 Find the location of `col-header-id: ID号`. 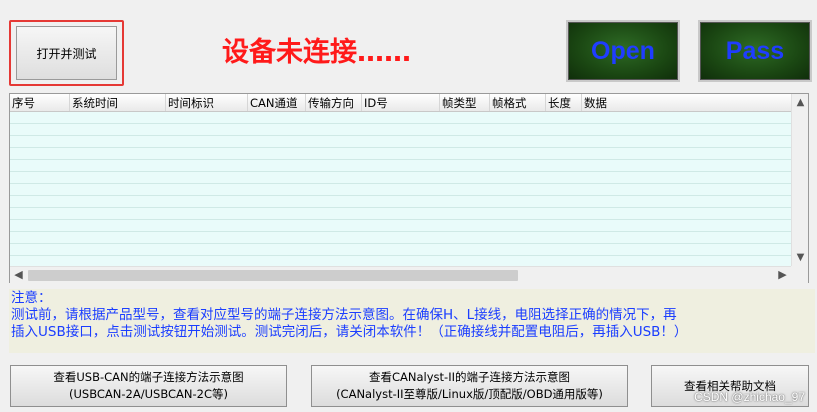

col-header-id: ID号 is located at coordinates (401, 102).